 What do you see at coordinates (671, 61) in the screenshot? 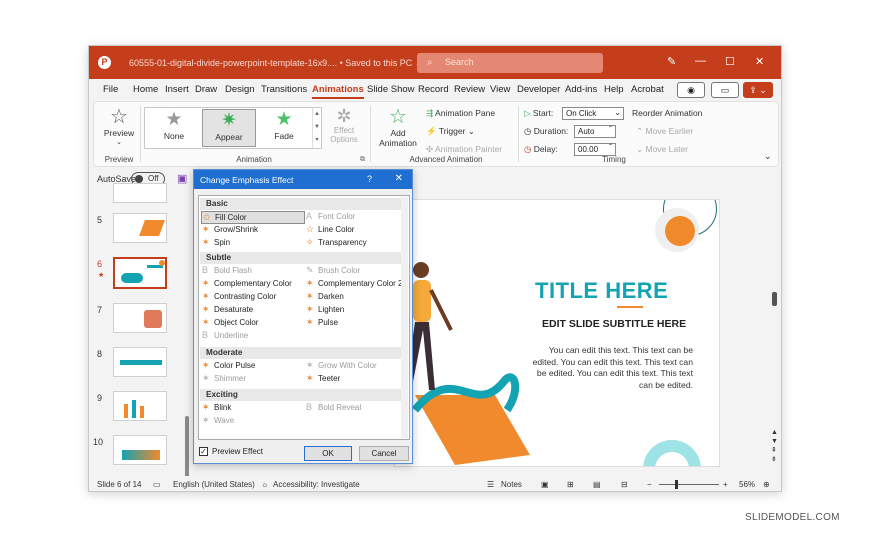
I see `pen-icon: ✎` at bounding box center [671, 61].